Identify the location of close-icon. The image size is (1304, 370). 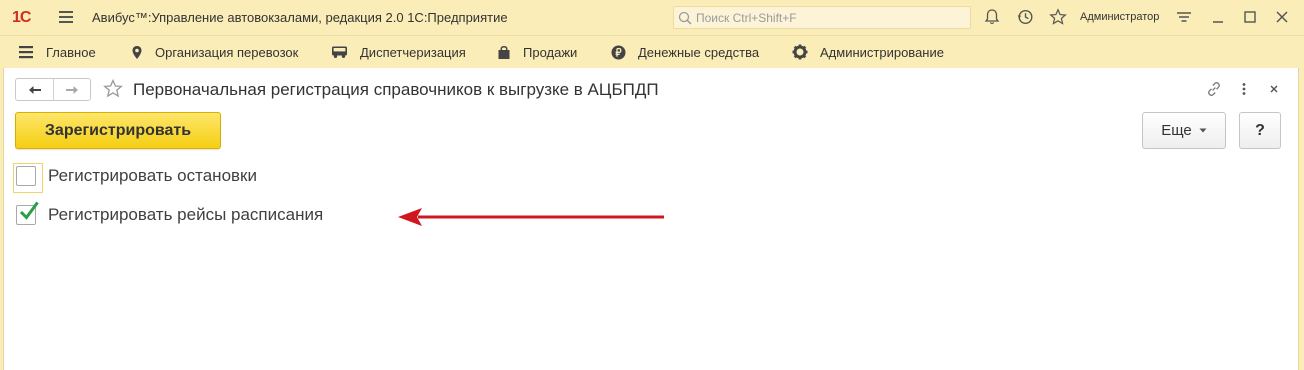
(1283, 18).